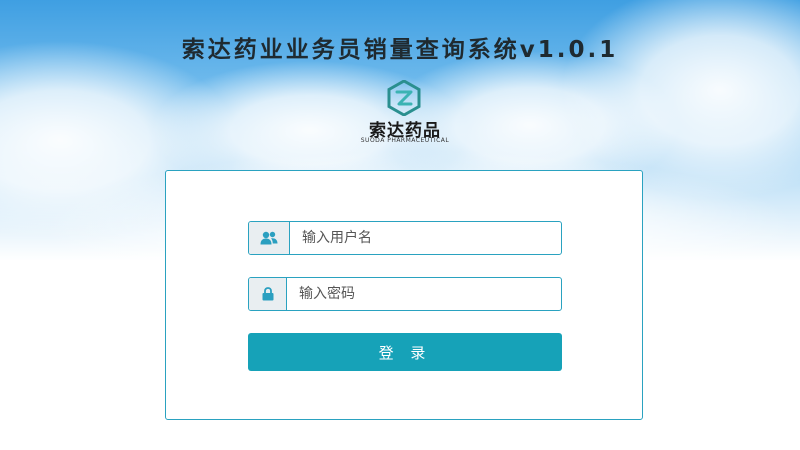 Image resolution: width=800 pixels, height=450 pixels. I want to click on users-icon, so click(269, 238).